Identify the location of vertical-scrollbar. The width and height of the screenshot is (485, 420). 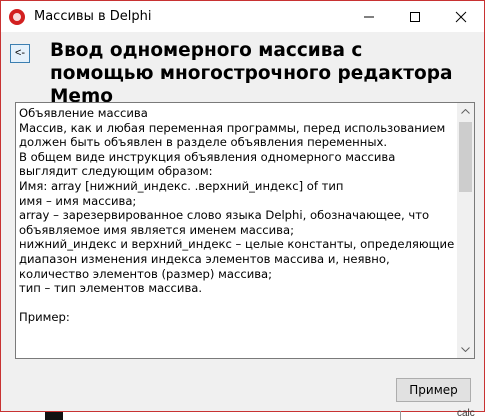
(465, 230).